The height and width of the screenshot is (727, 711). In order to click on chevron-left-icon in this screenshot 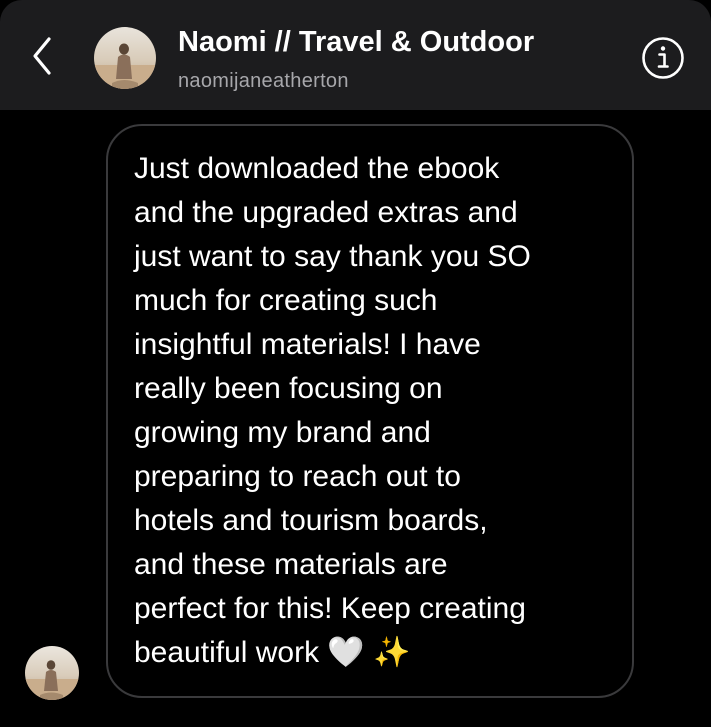, I will do `click(42, 56)`.